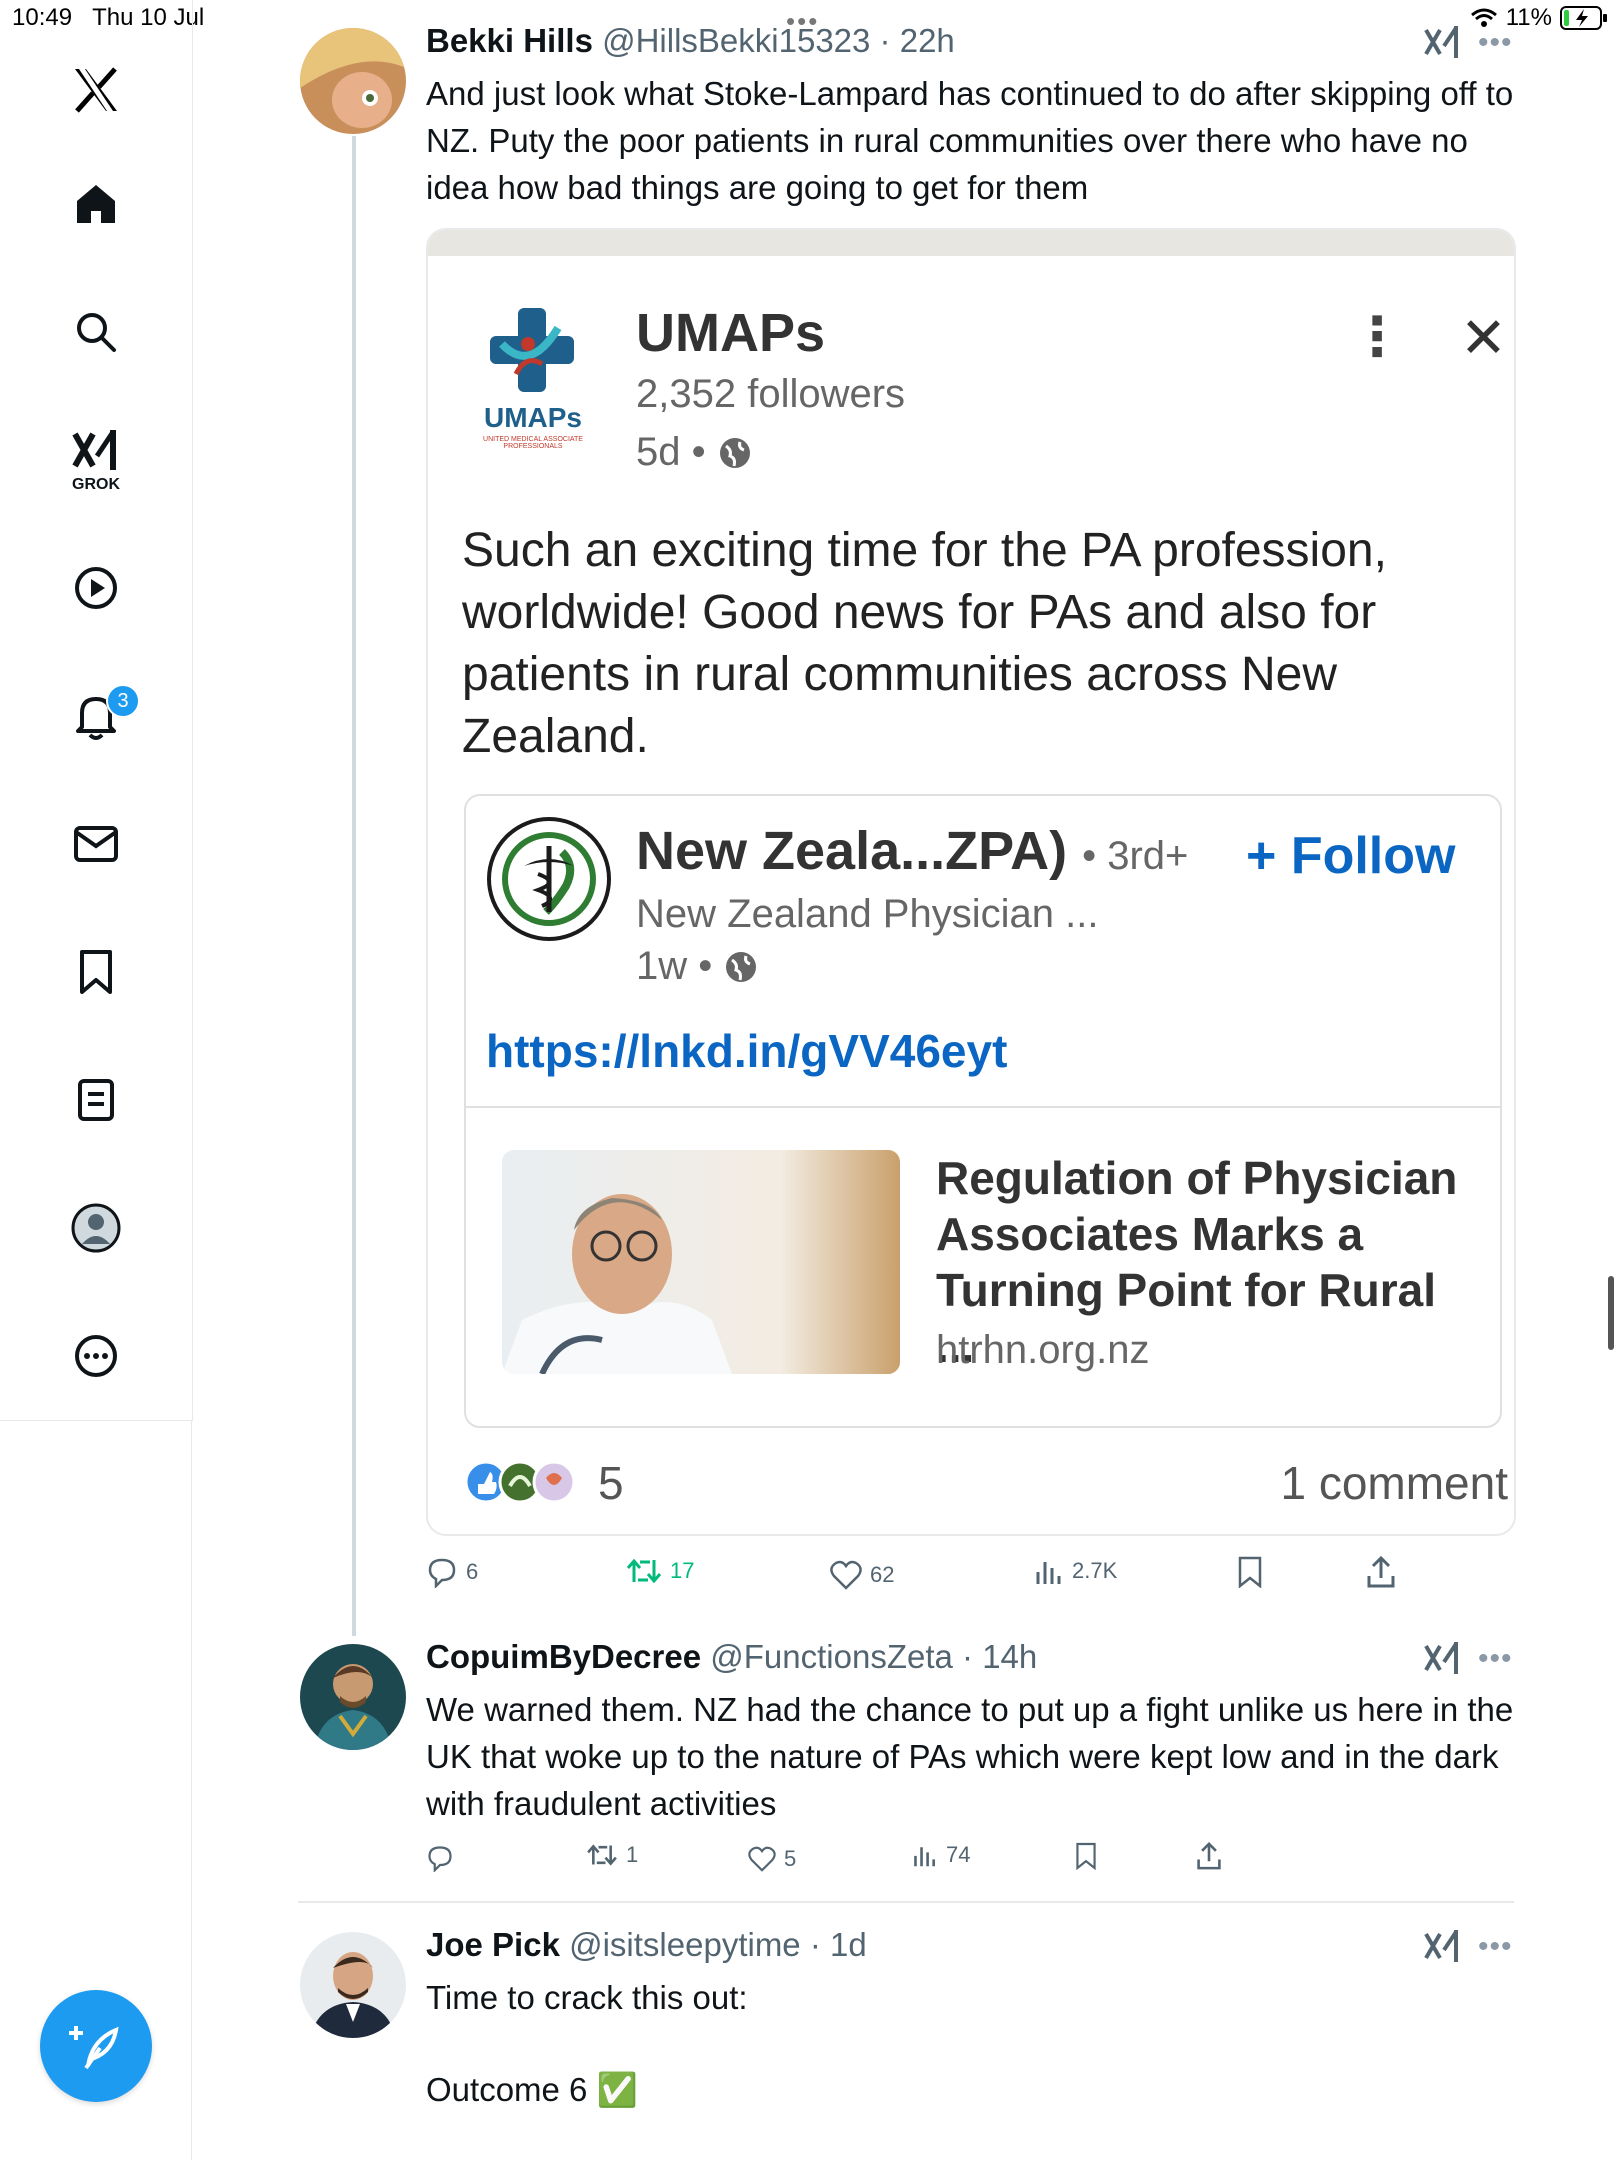 The width and height of the screenshot is (1620, 2160). What do you see at coordinates (848, 1944) in the screenshot?
I see `tweet-time: 1d` at bounding box center [848, 1944].